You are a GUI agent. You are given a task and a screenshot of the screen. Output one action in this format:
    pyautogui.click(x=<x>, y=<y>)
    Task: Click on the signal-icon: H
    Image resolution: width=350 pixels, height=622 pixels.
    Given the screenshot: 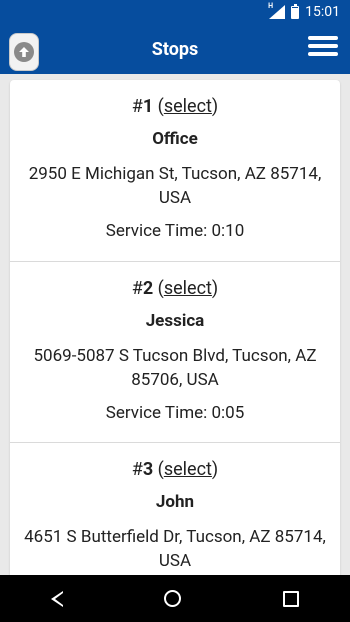 What is the action you would take?
    pyautogui.click(x=277, y=10)
    